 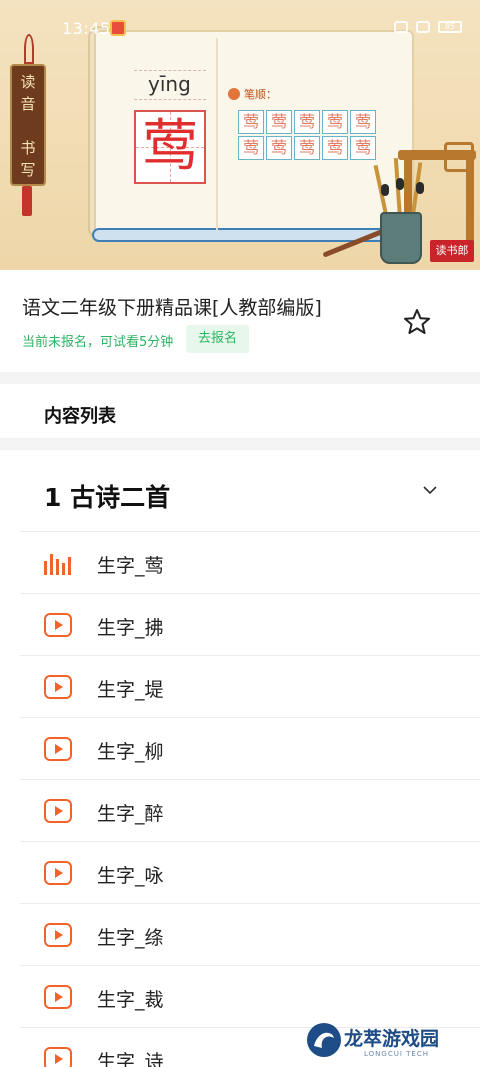 I want to click on watermark-emblem-icon, so click(x=324, y=1040).